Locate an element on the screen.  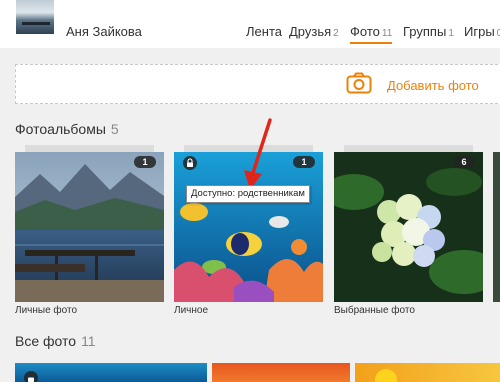
album-name: Личное is located at coordinates (191, 310).